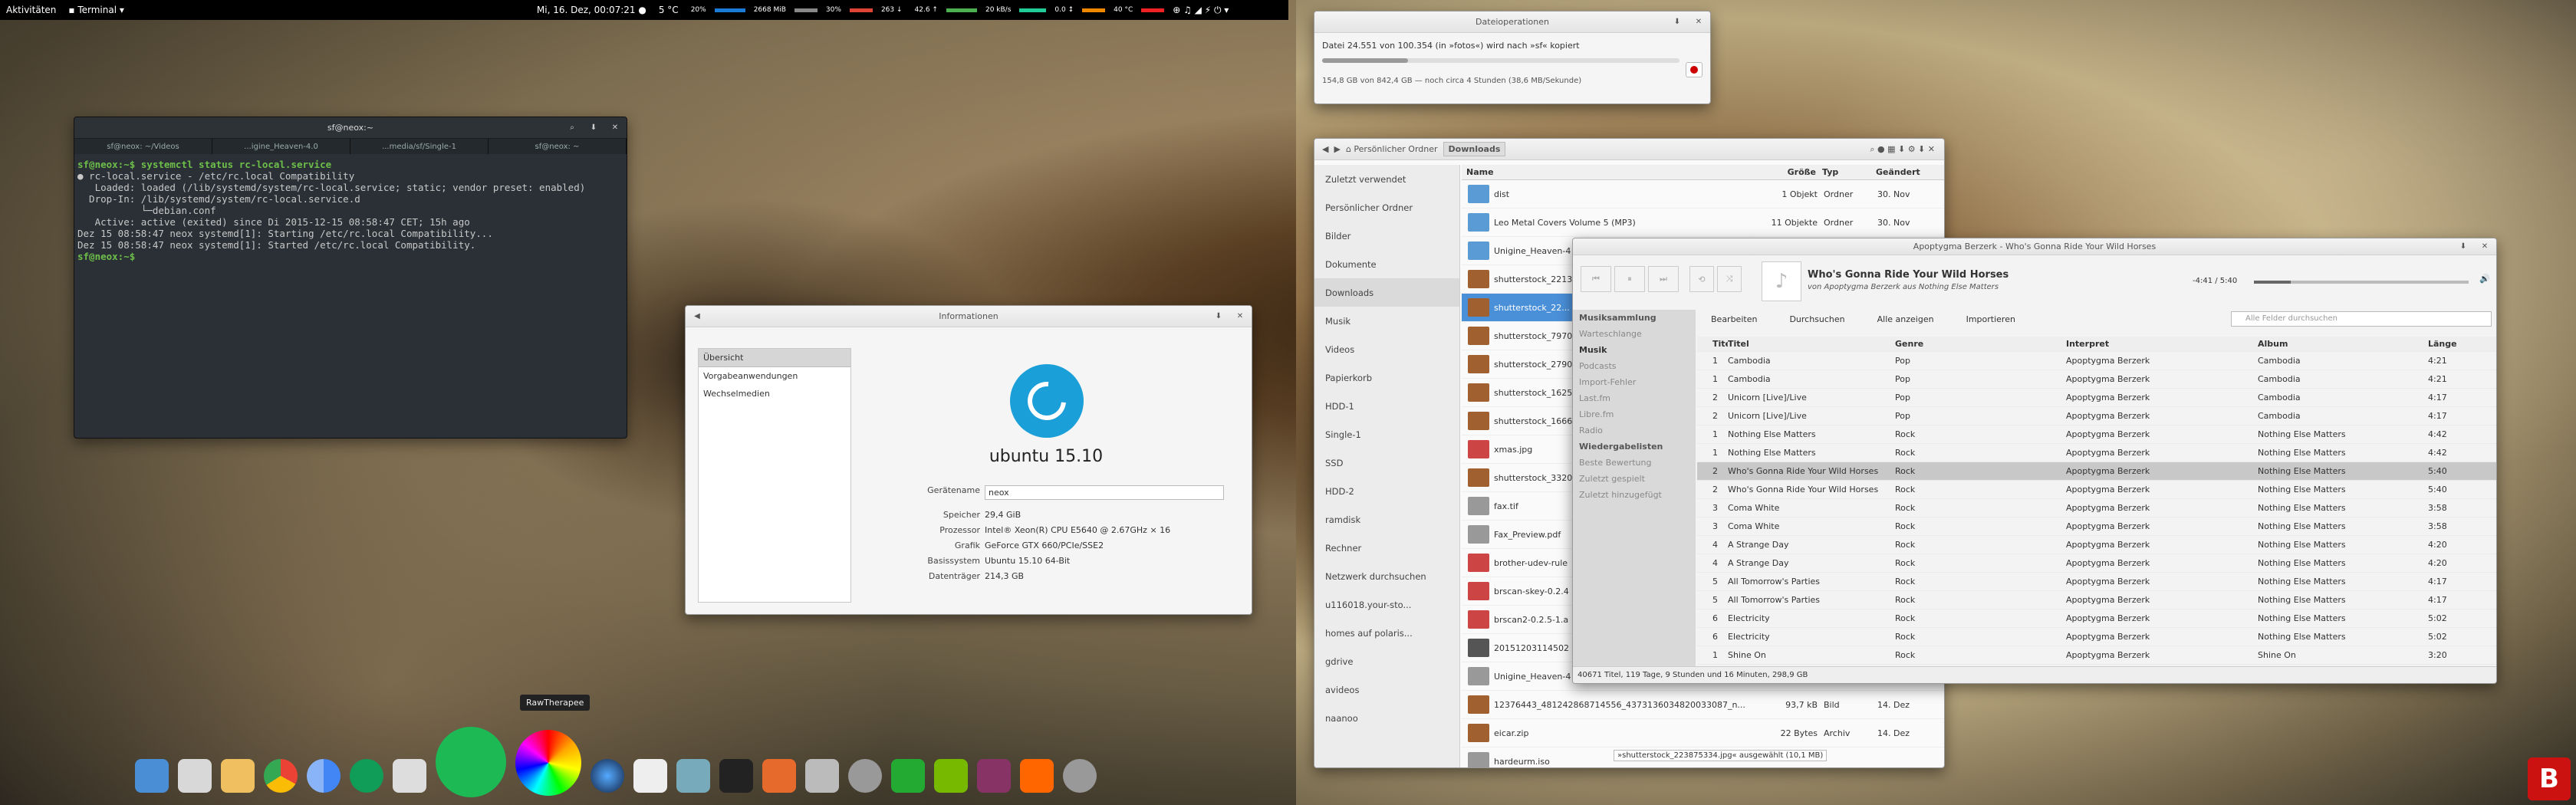 The width and height of the screenshot is (2576, 805). I want to click on mixer-icon, so click(822, 776).